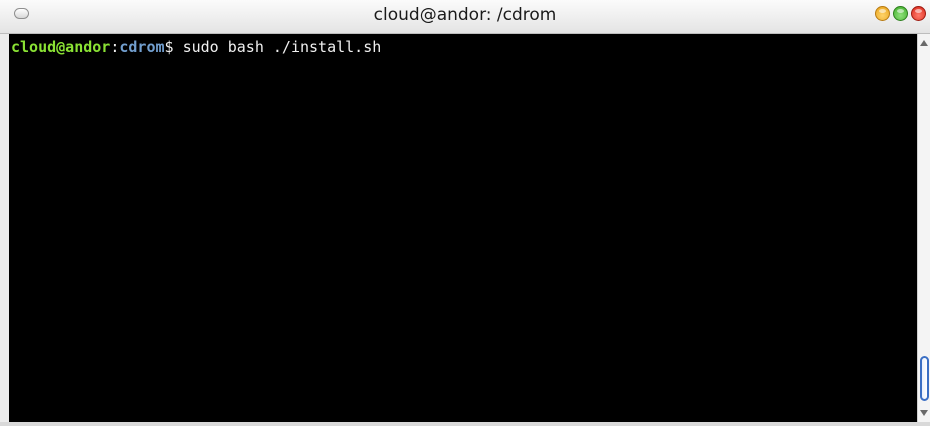  I want to click on prompt-directory: cdrom, so click(142, 47).